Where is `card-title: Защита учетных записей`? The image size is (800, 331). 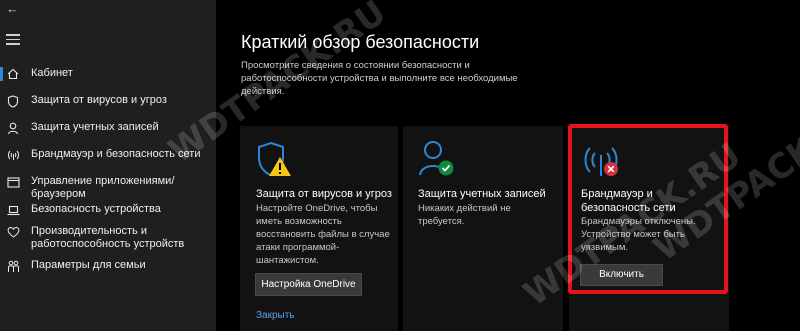 card-title: Защита учетных записей is located at coordinates (482, 194).